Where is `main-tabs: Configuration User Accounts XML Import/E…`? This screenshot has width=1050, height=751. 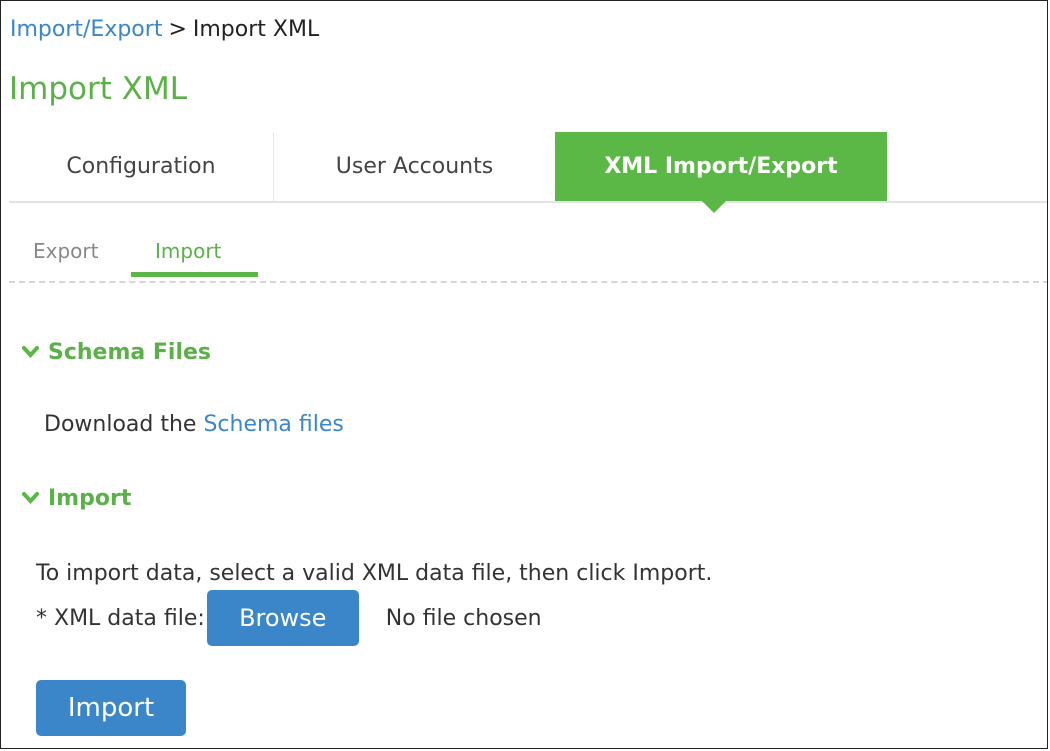
main-tabs: Configuration User Accounts XML Import/E… is located at coordinates (528, 167).